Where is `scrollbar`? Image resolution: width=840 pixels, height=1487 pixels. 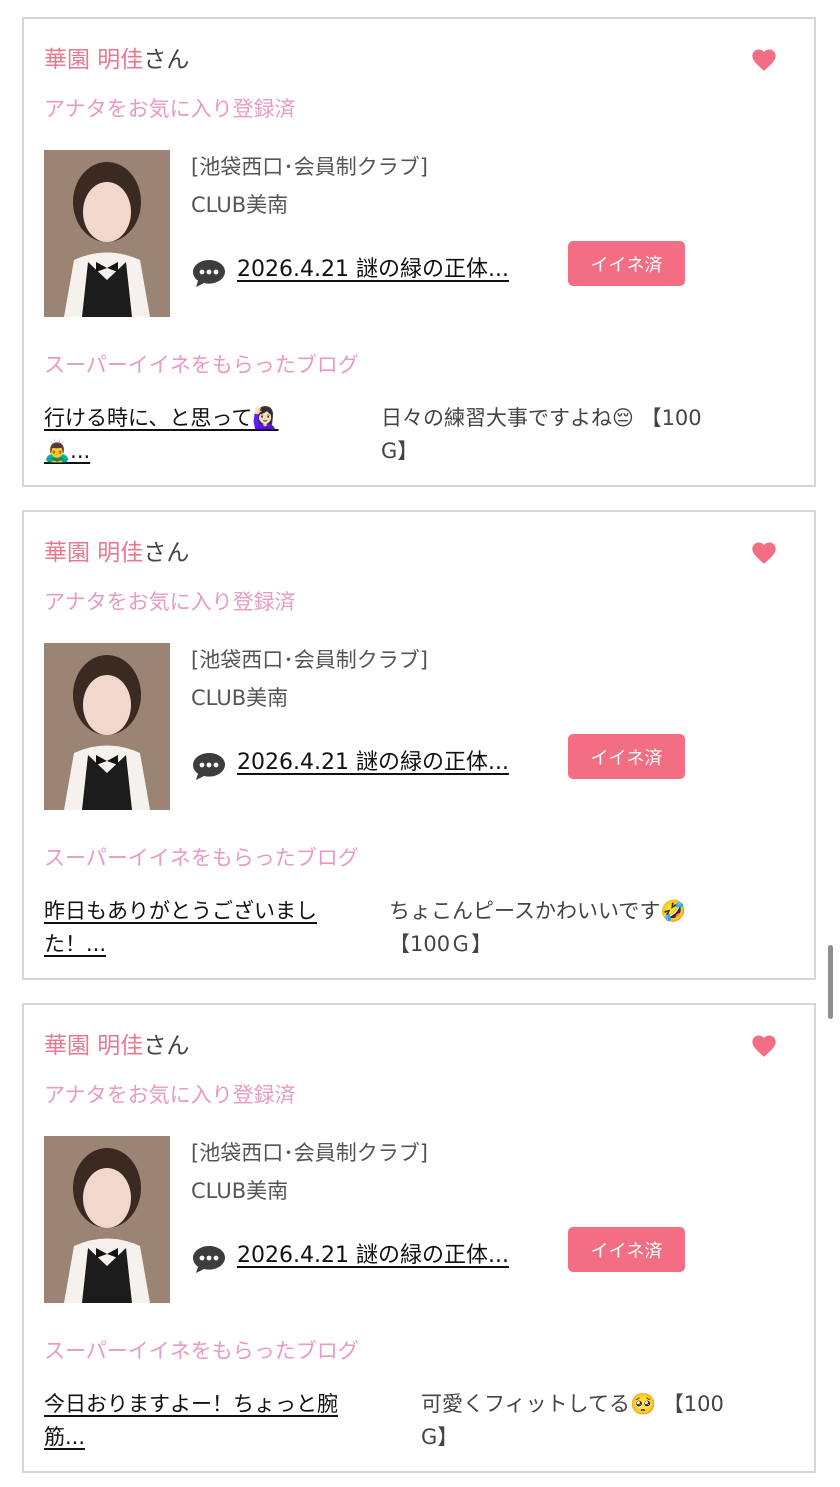
scrollbar is located at coordinates (830, 982).